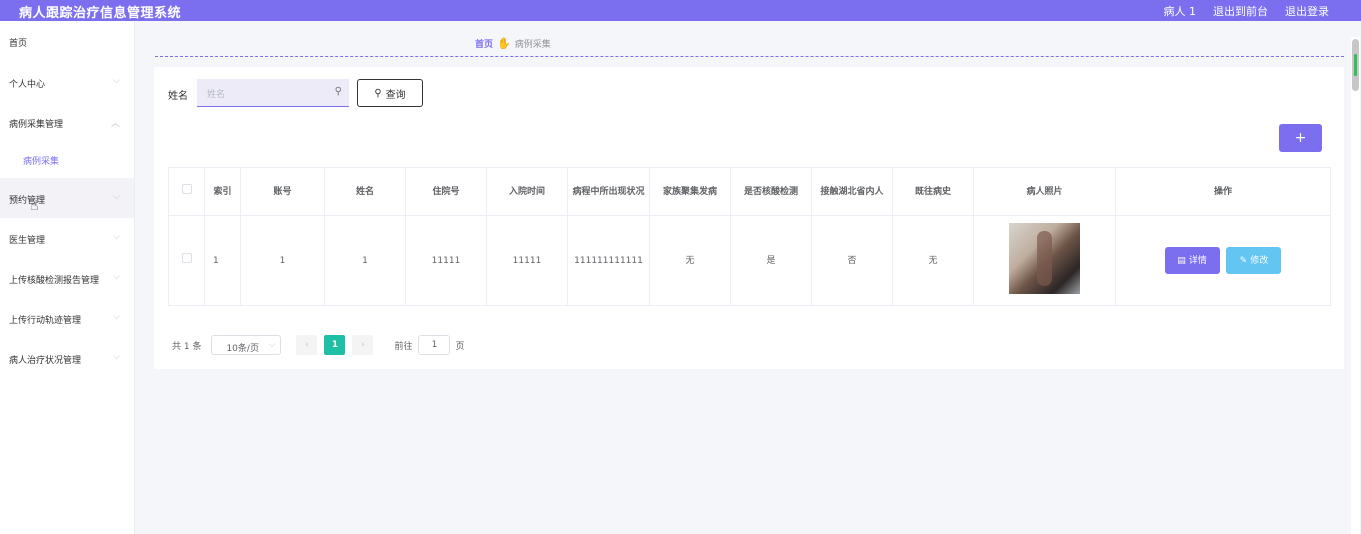 The width and height of the screenshot is (1361, 534). Describe the element at coordinates (67, 122) in the screenshot. I see `sidebar-item-case-collection-management: 病例采集管理 ︿` at that location.